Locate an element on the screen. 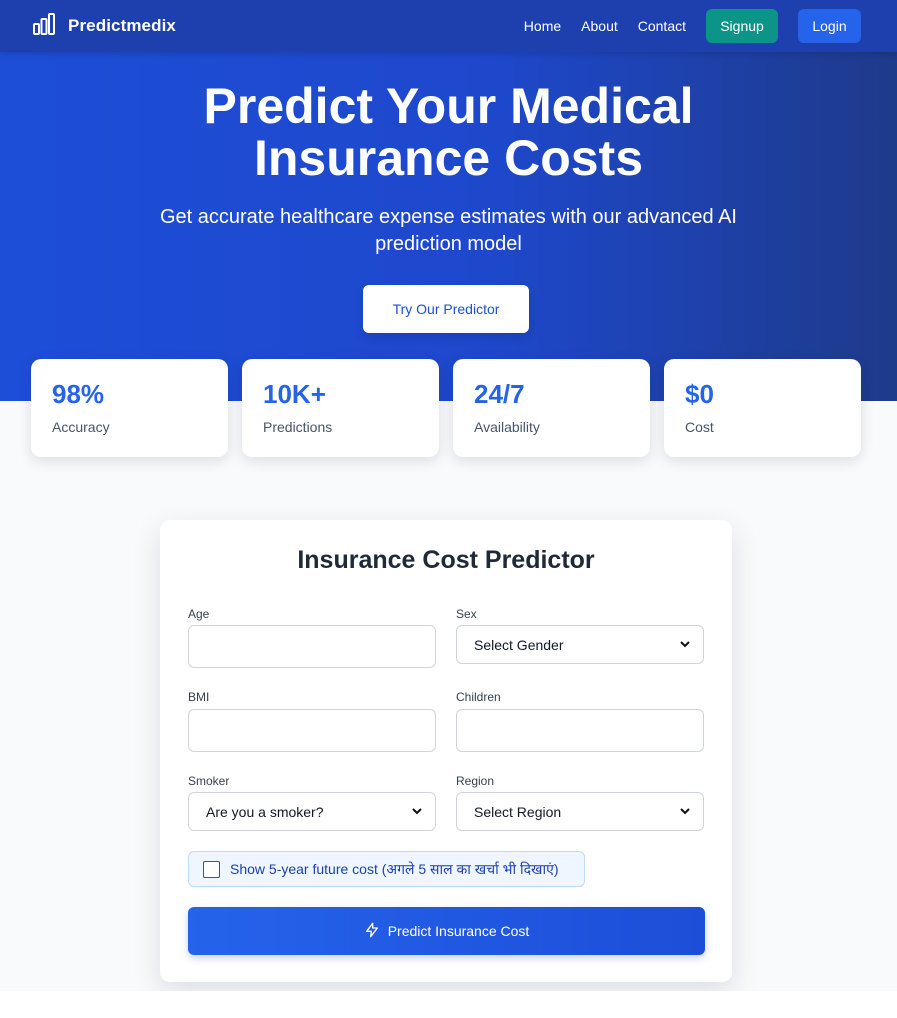 The width and height of the screenshot is (897, 1018). smoker-select-value: Are you a smoker? is located at coordinates (265, 811).